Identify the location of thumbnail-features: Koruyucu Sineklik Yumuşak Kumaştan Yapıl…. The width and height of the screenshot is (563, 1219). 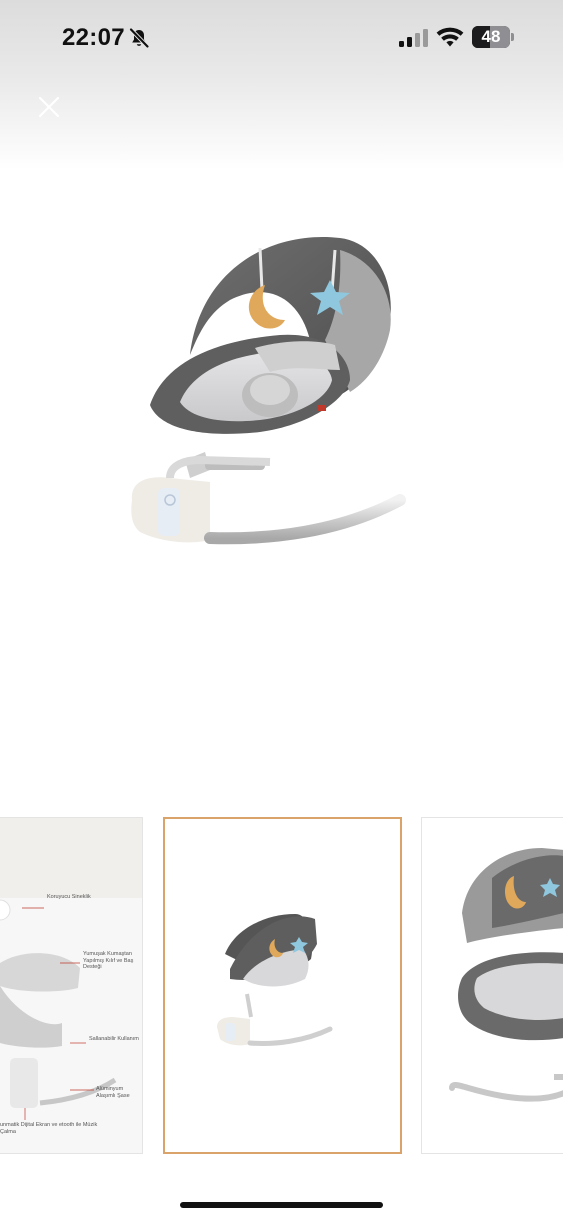
(71, 985).